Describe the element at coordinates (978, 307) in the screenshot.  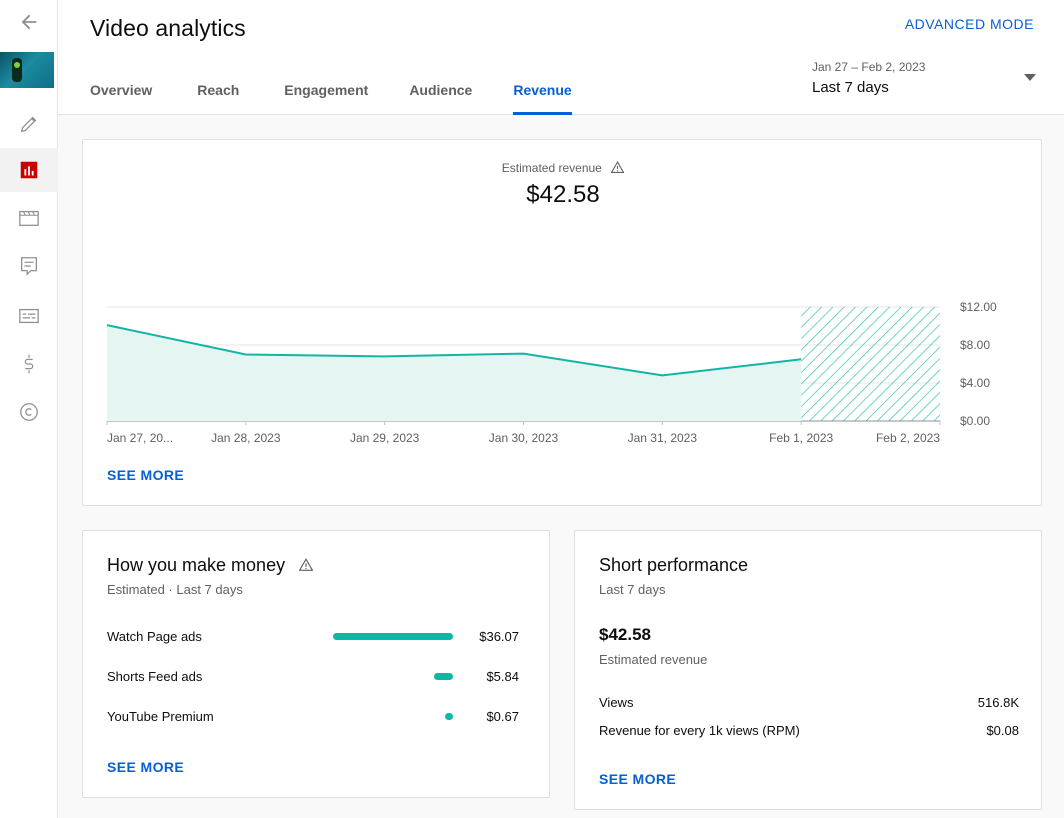
I see `y-tick-label: $12.00` at that location.